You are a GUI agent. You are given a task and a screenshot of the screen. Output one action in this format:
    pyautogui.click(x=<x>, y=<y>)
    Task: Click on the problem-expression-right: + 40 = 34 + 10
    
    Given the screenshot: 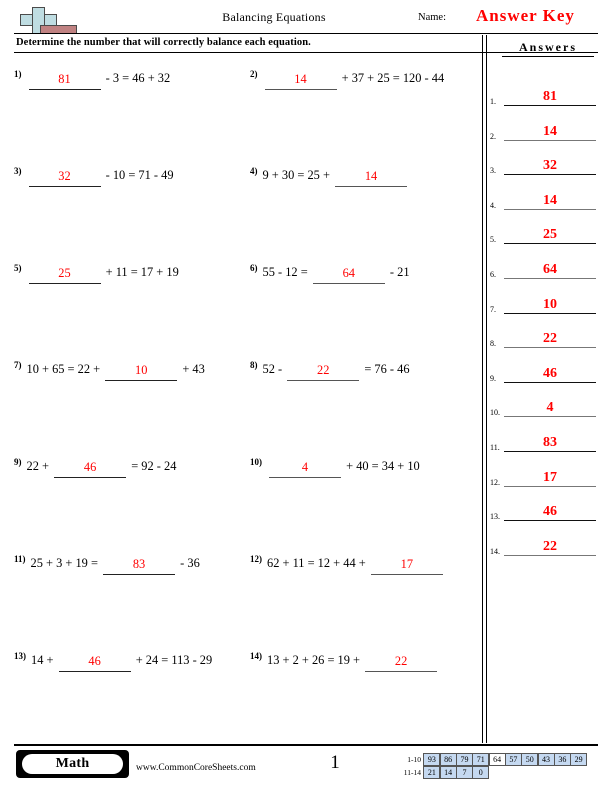 What is the action you would take?
    pyautogui.click(x=383, y=466)
    